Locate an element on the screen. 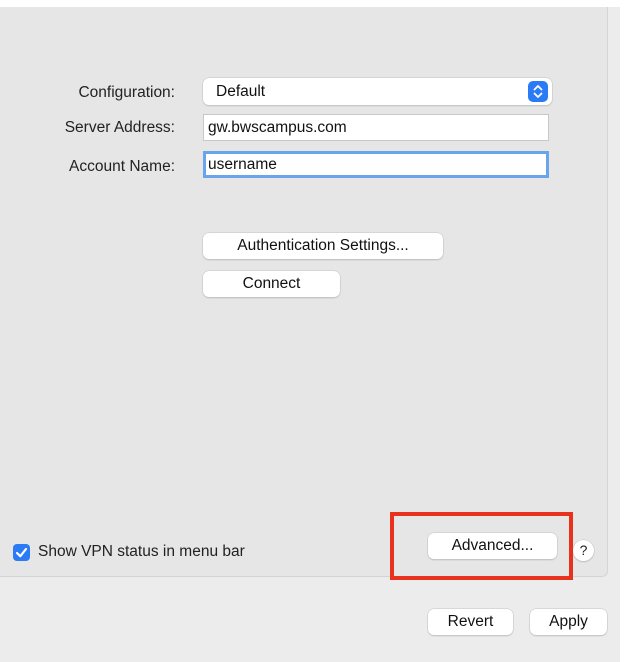 This screenshot has width=628, height=662. show-vpn-status-checkbox is located at coordinates (21, 552).